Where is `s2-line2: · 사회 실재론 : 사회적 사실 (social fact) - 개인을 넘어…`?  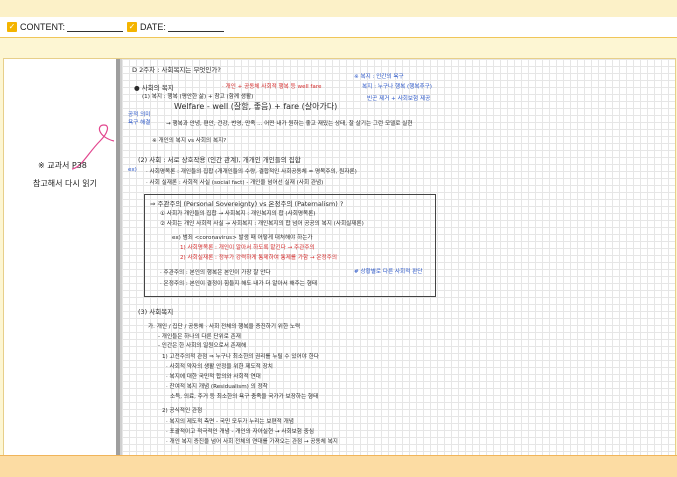
s2-line2: · 사회 실재론 : 사회적 사실 (social fact) - 개인을 넘어… is located at coordinates (235, 183).